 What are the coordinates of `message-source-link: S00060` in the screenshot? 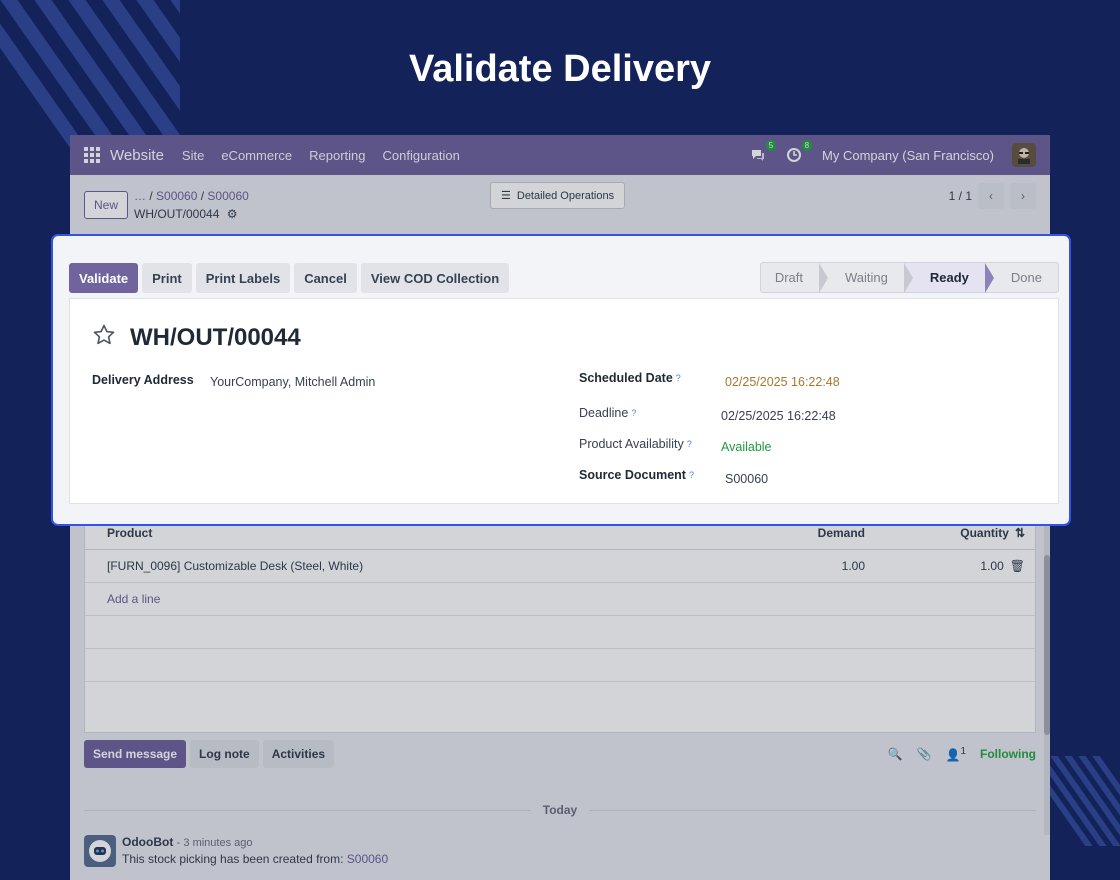 It's located at (367, 859).